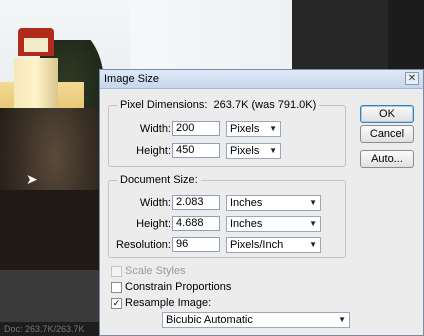 The width and height of the screenshot is (424, 336). I want to click on resample-method-select: Bicubic Automatic ▼, so click(256, 320).